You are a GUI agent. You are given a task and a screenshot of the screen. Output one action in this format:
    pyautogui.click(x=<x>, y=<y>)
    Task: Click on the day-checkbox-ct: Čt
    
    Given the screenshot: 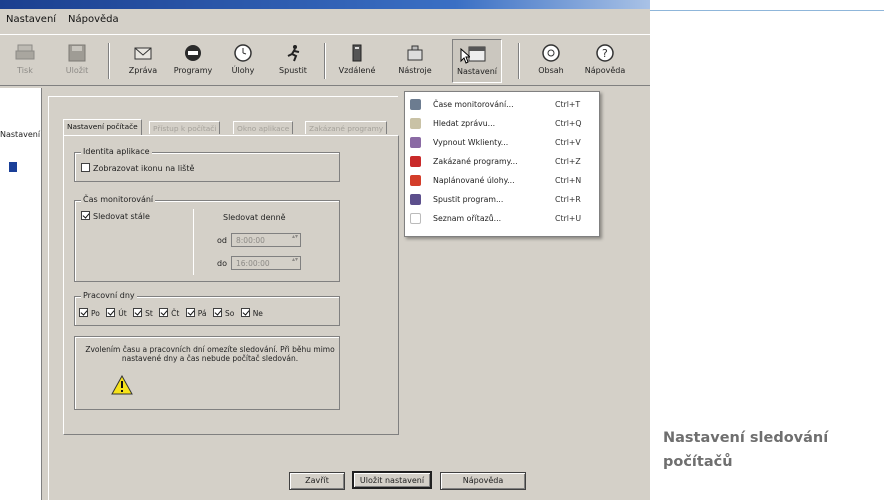 What is the action you would take?
    pyautogui.click(x=169, y=313)
    